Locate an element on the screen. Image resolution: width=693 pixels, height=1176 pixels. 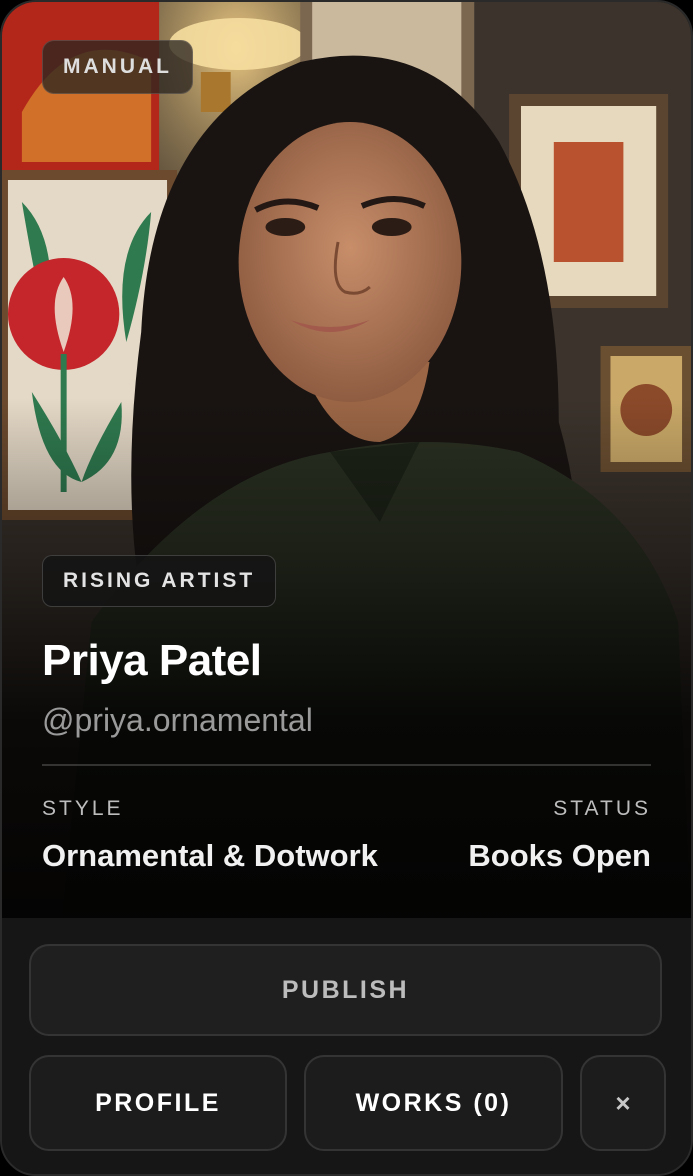
close-button: × is located at coordinates (623, 1103).